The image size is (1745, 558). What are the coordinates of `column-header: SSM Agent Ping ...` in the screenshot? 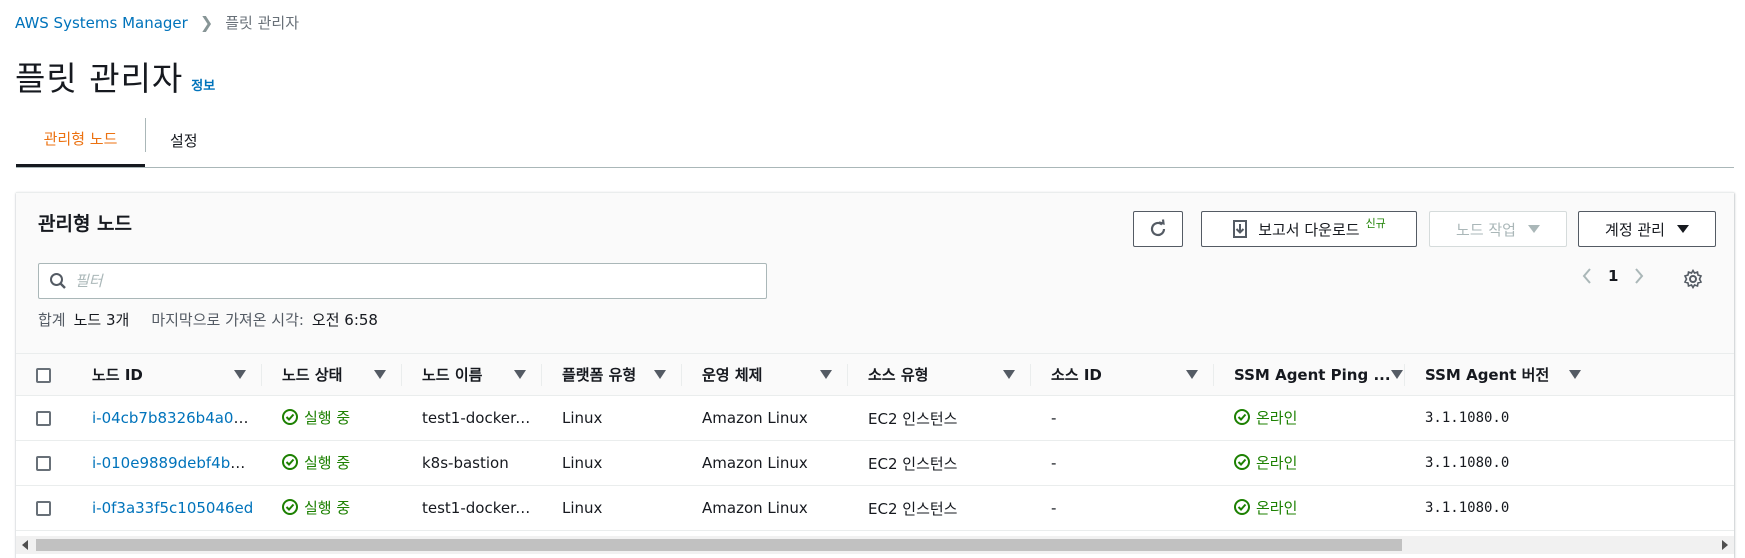 It's located at (1309, 375).